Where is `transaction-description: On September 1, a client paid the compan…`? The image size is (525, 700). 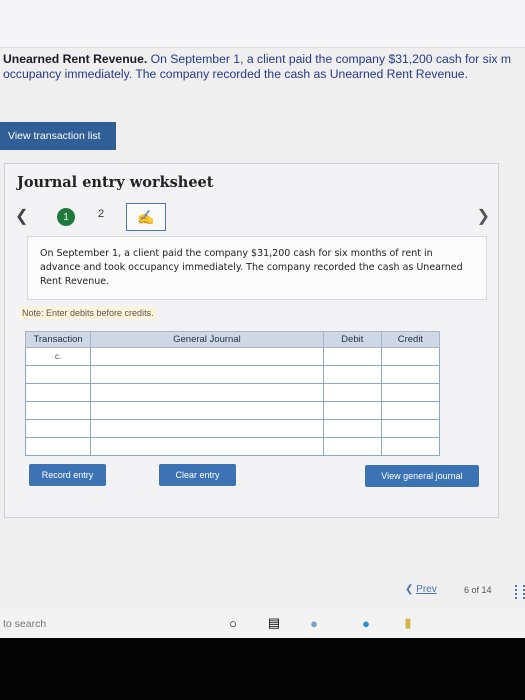 transaction-description: On September 1, a client paid the compan… is located at coordinates (257, 268).